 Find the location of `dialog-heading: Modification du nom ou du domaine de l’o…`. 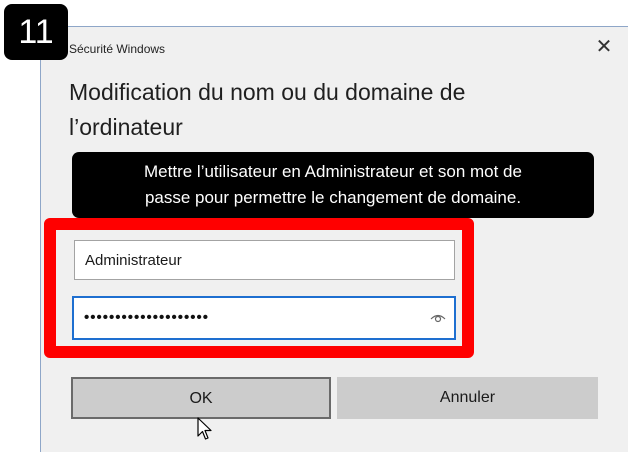

dialog-heading: Modification du nom ou du domaine de l’o… is located at coordinates (267, 109).